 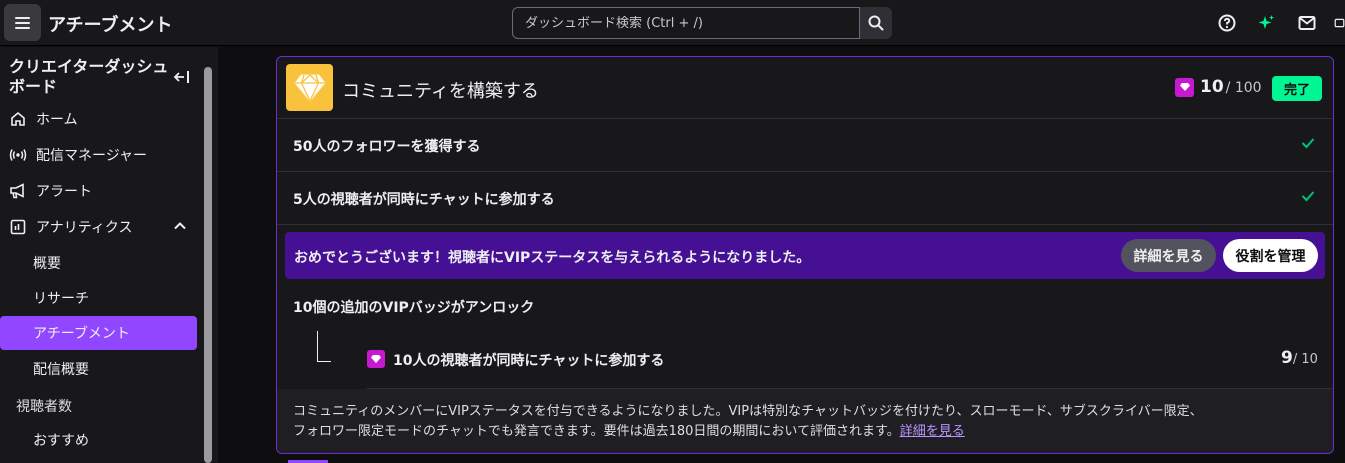 What do you see at coordinates (1287, 358) in the screenshot?
I see `progress-value: 9` at bounding box center [1287, 358].